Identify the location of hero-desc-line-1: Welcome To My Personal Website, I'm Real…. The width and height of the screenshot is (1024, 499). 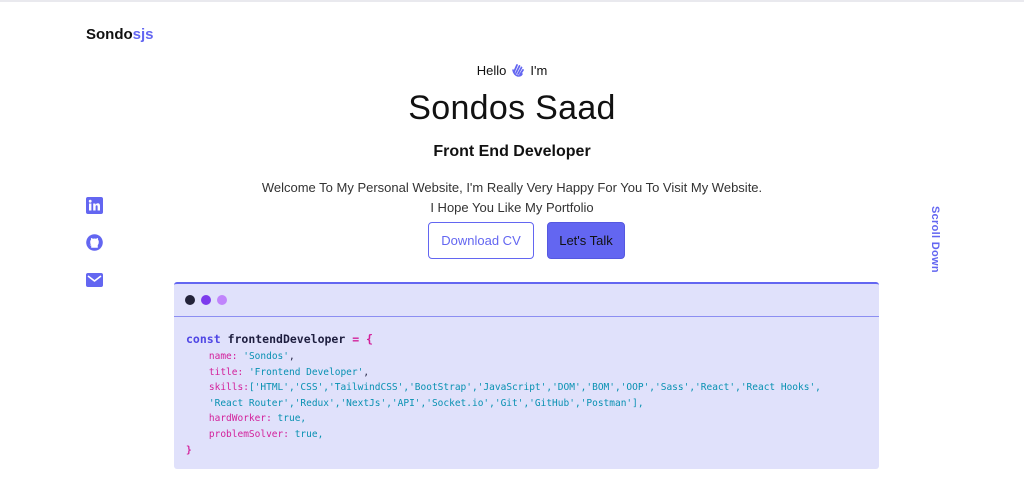
(512, 187).